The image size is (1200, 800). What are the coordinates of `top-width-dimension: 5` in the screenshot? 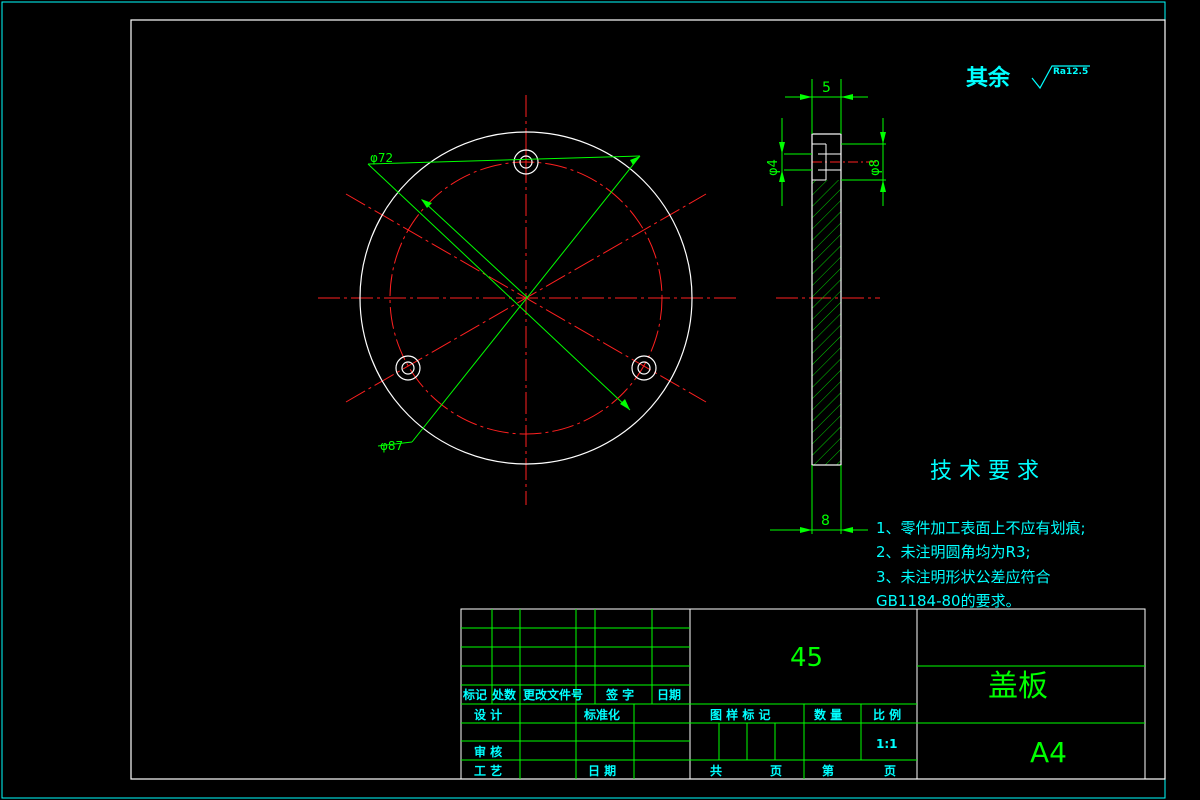 It's located at (826, 88).